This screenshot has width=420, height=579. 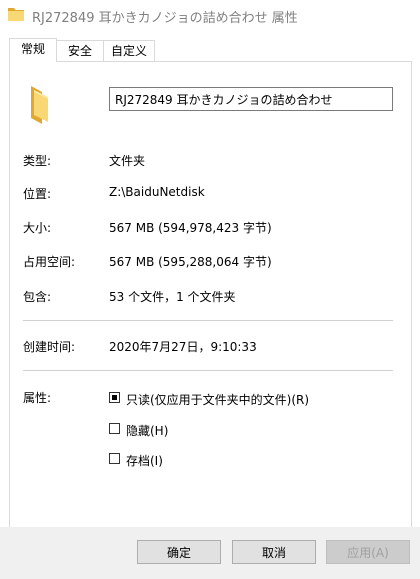 I want to click on archive-label: 存档(I), so click(x=144, y=461).